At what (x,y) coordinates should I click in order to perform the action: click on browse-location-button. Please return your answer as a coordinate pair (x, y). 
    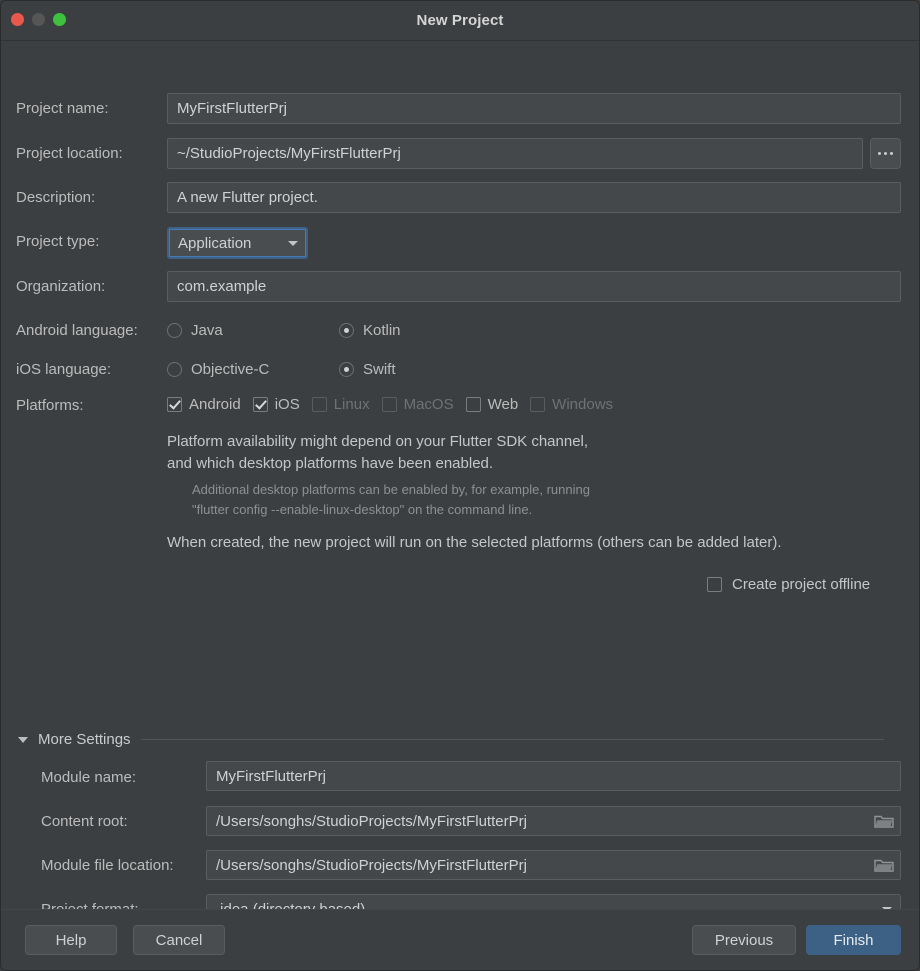
    Looking at the image, I should click on (885, 153).